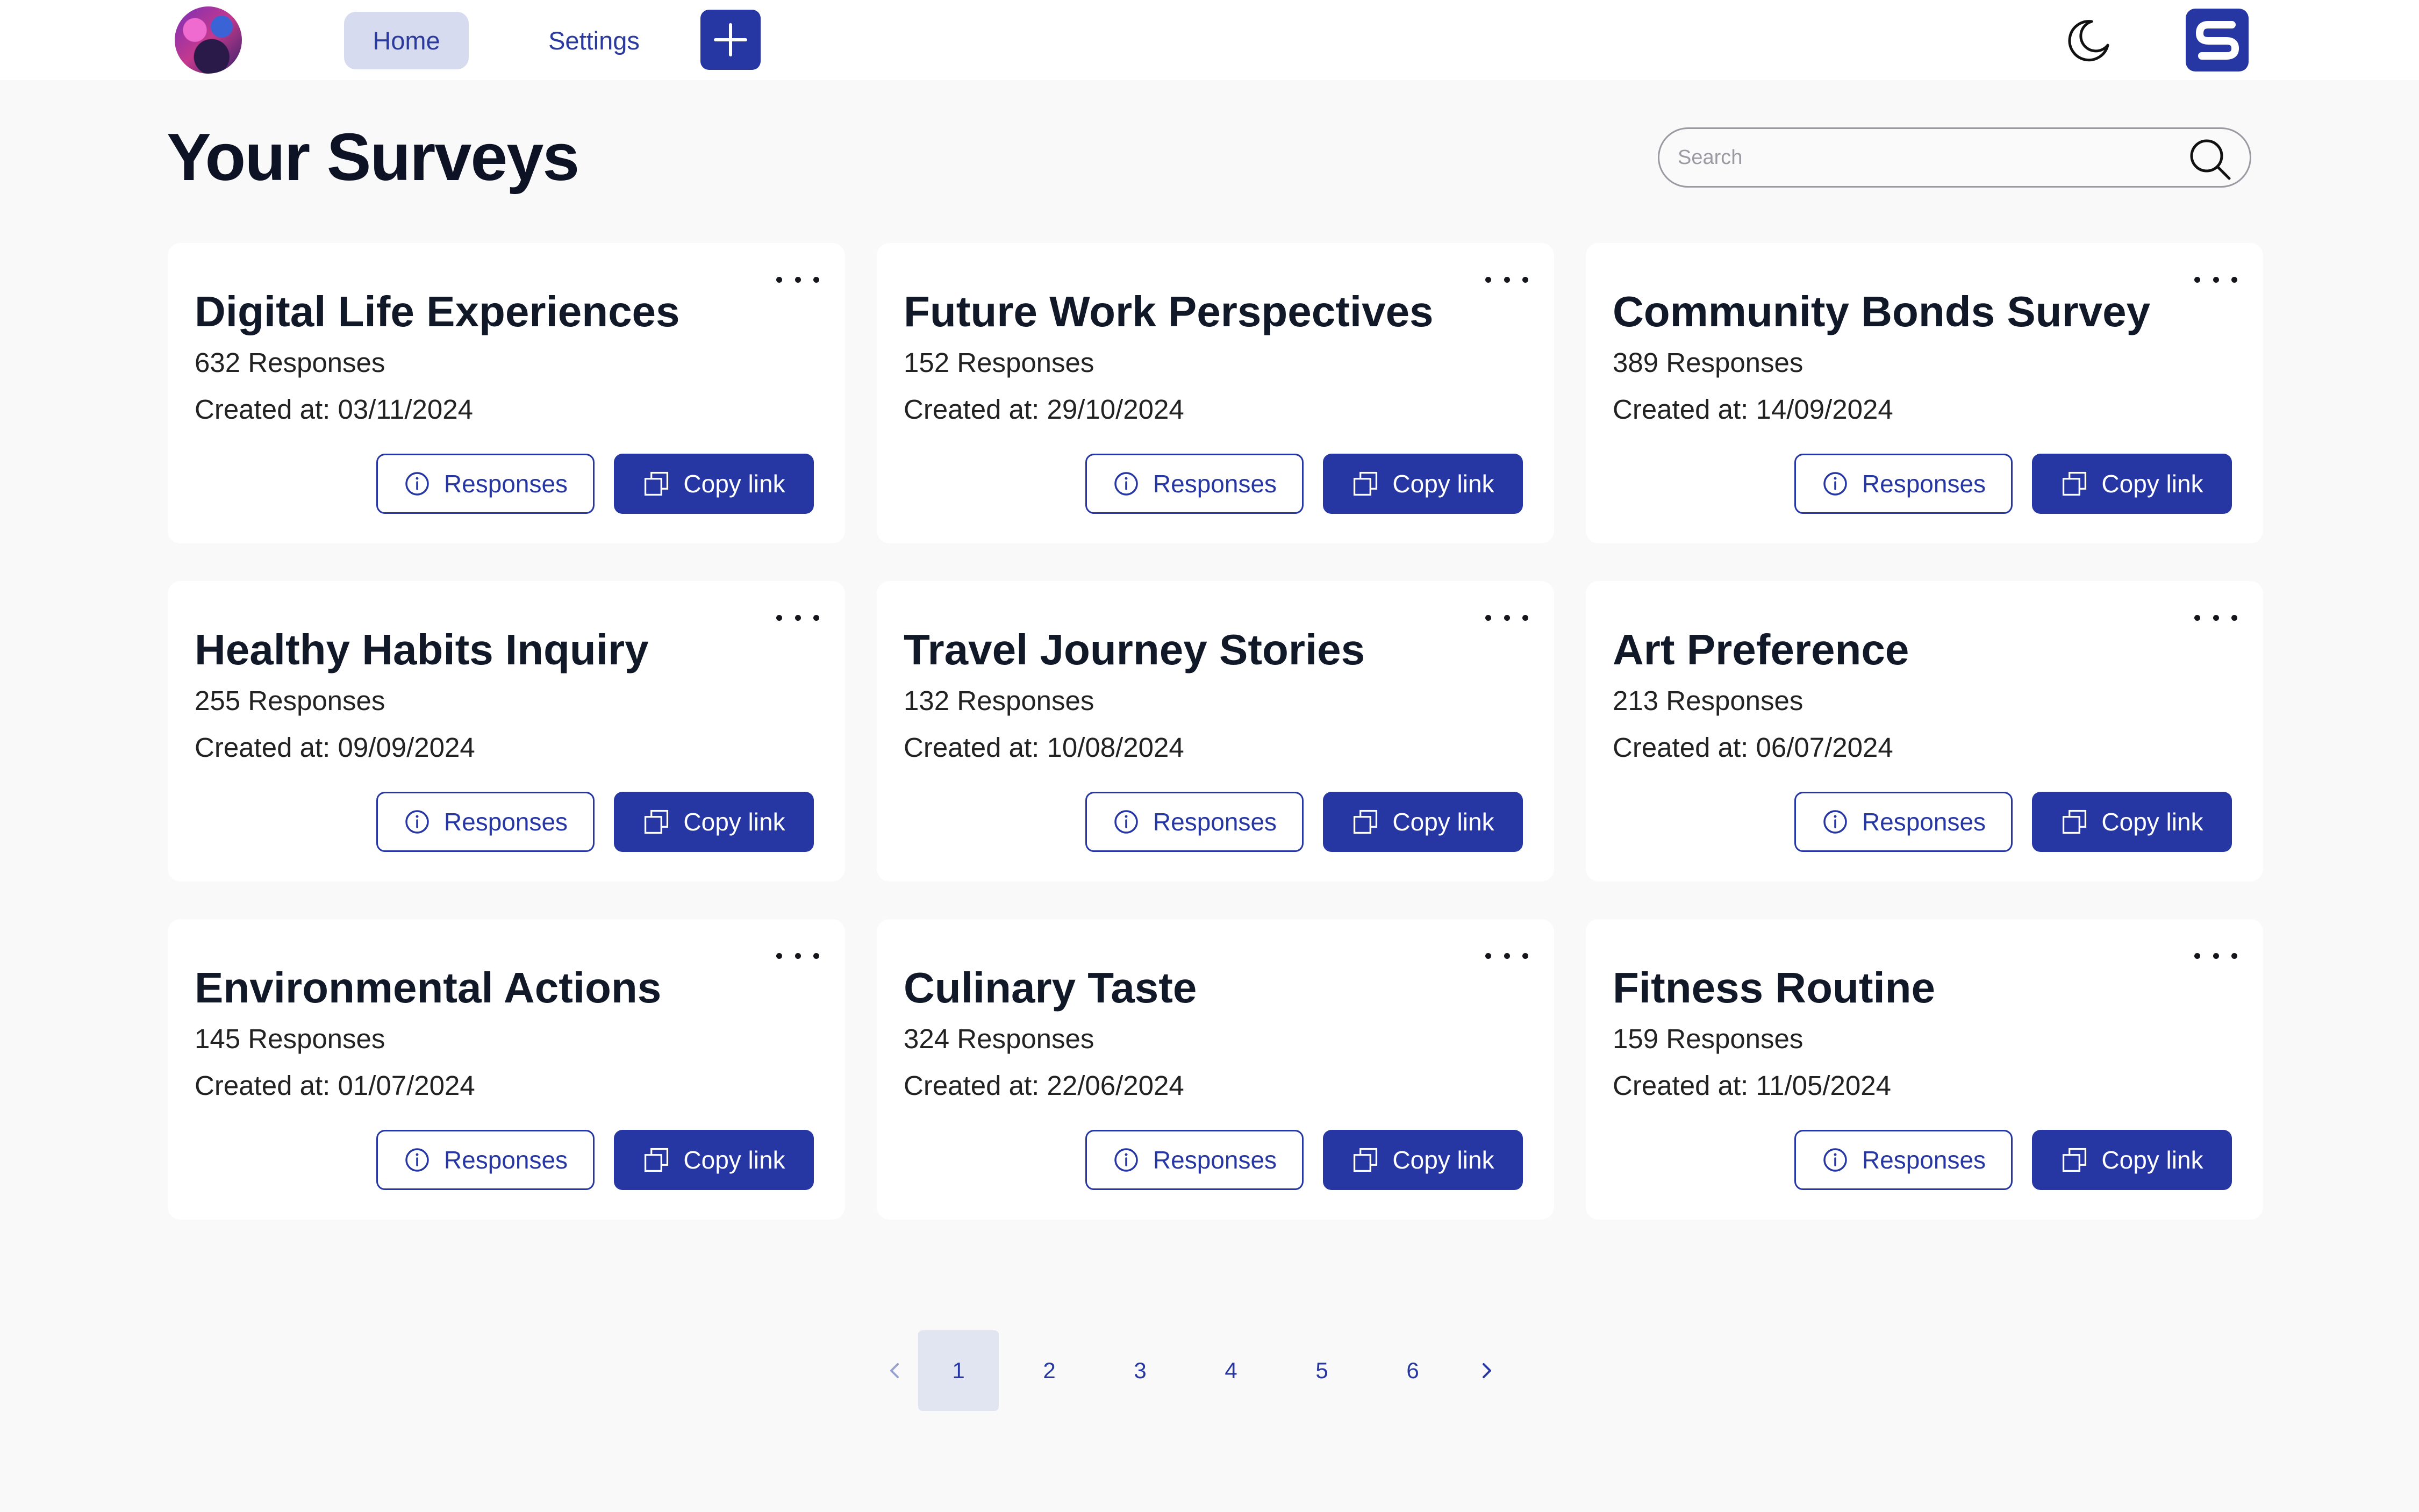 The width and height of the screenshot is (2419, 1512). What do you see at coordinates (894, 1371) in the screenshot?
I see `prev-page-button` at bounding box center [894, 1371].